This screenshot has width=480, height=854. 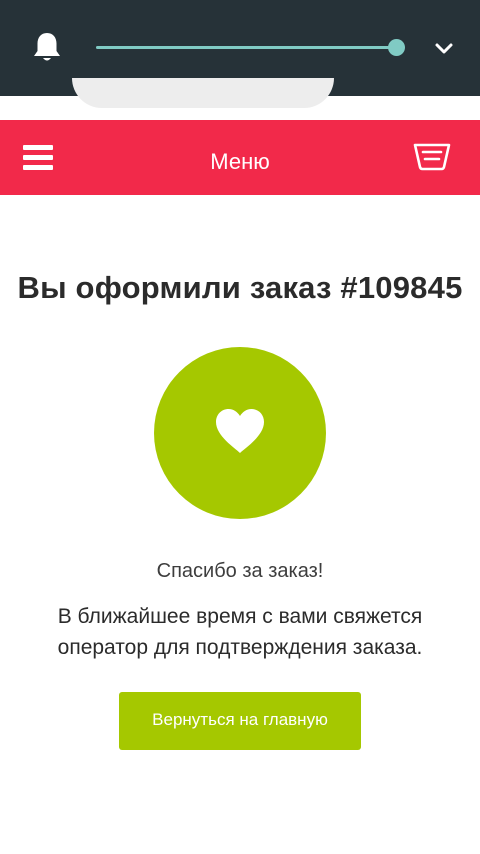 I want to click on heart-icon, so click(x=240, y=431).